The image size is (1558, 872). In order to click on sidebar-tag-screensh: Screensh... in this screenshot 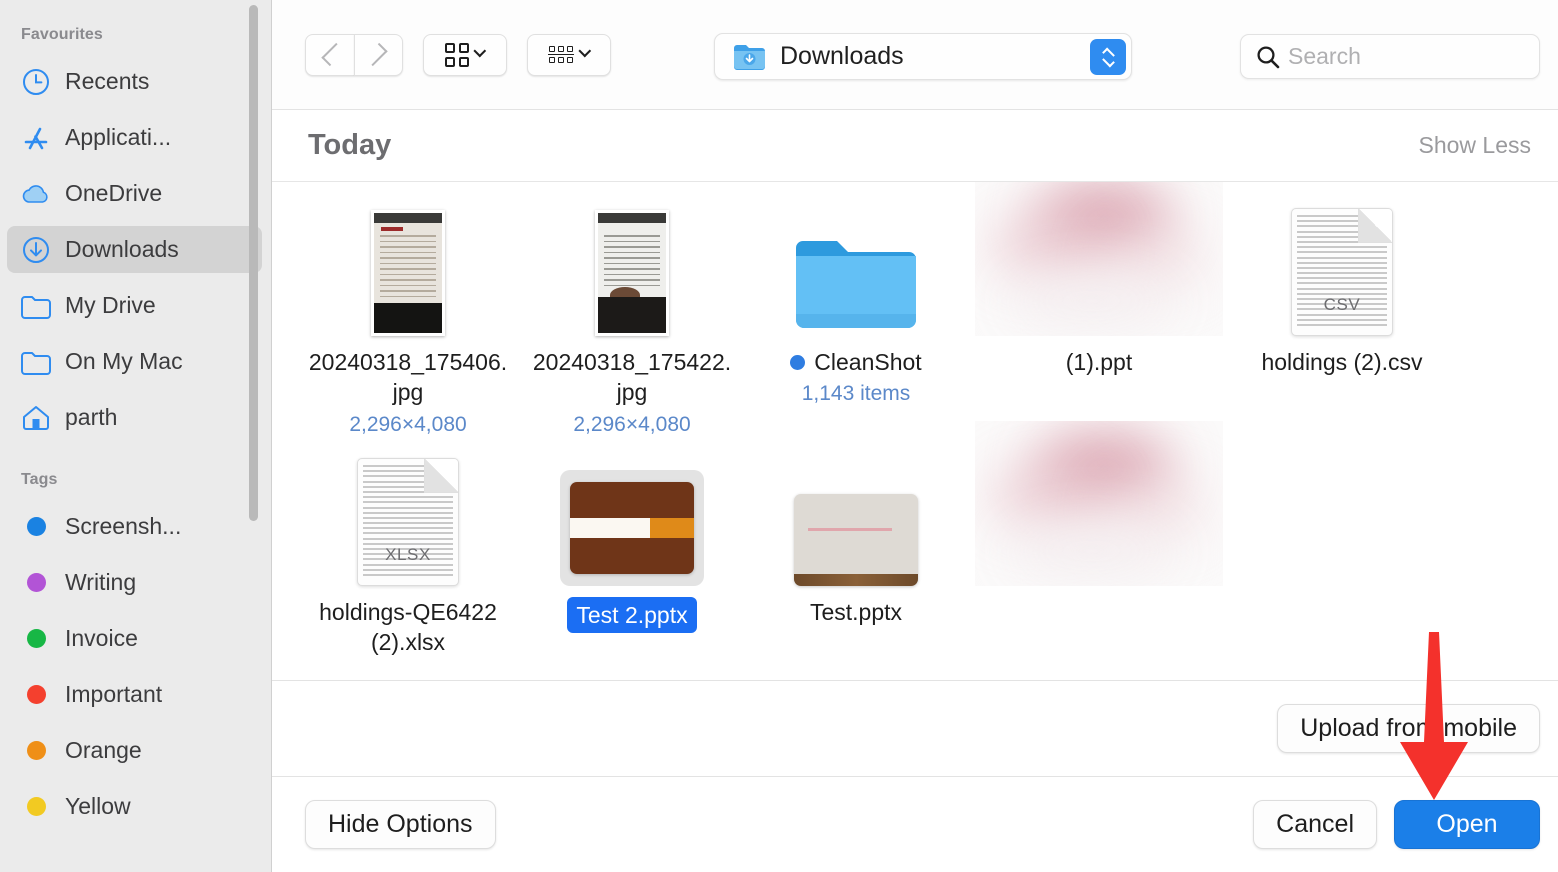, I will do `click(134, 526)`.